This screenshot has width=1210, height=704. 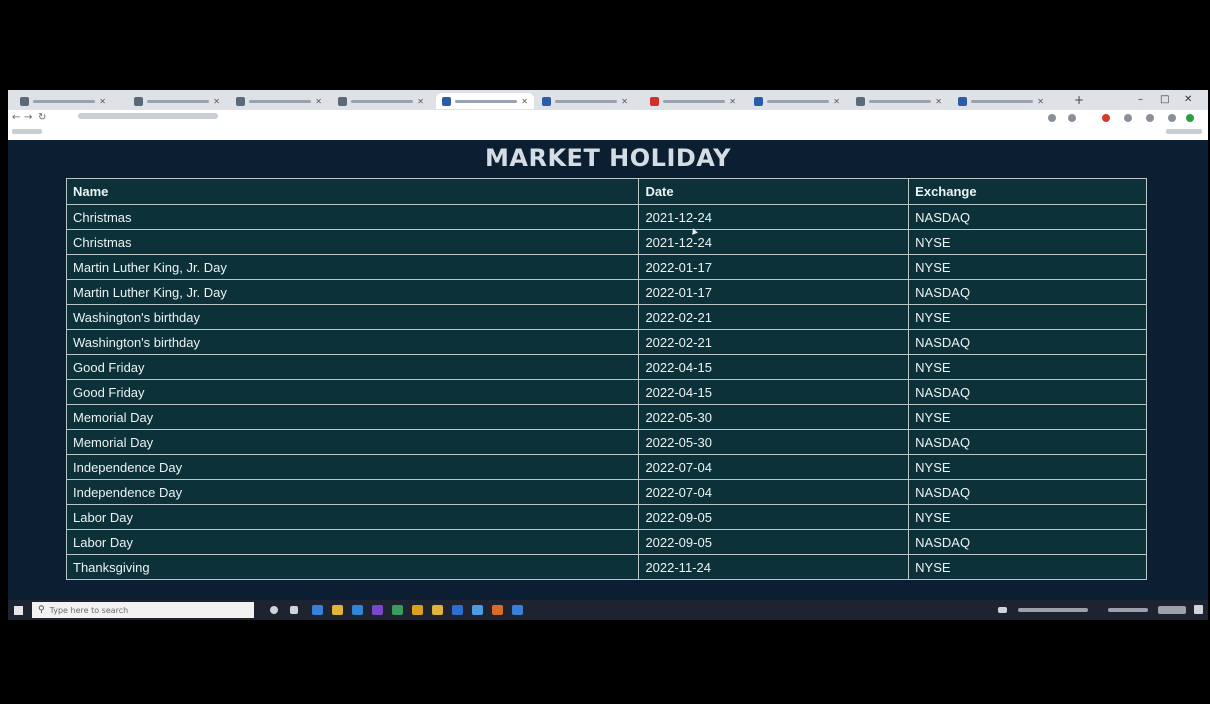 I want to click on extensions-puzzle-icon, so click(x=1172, y=118).